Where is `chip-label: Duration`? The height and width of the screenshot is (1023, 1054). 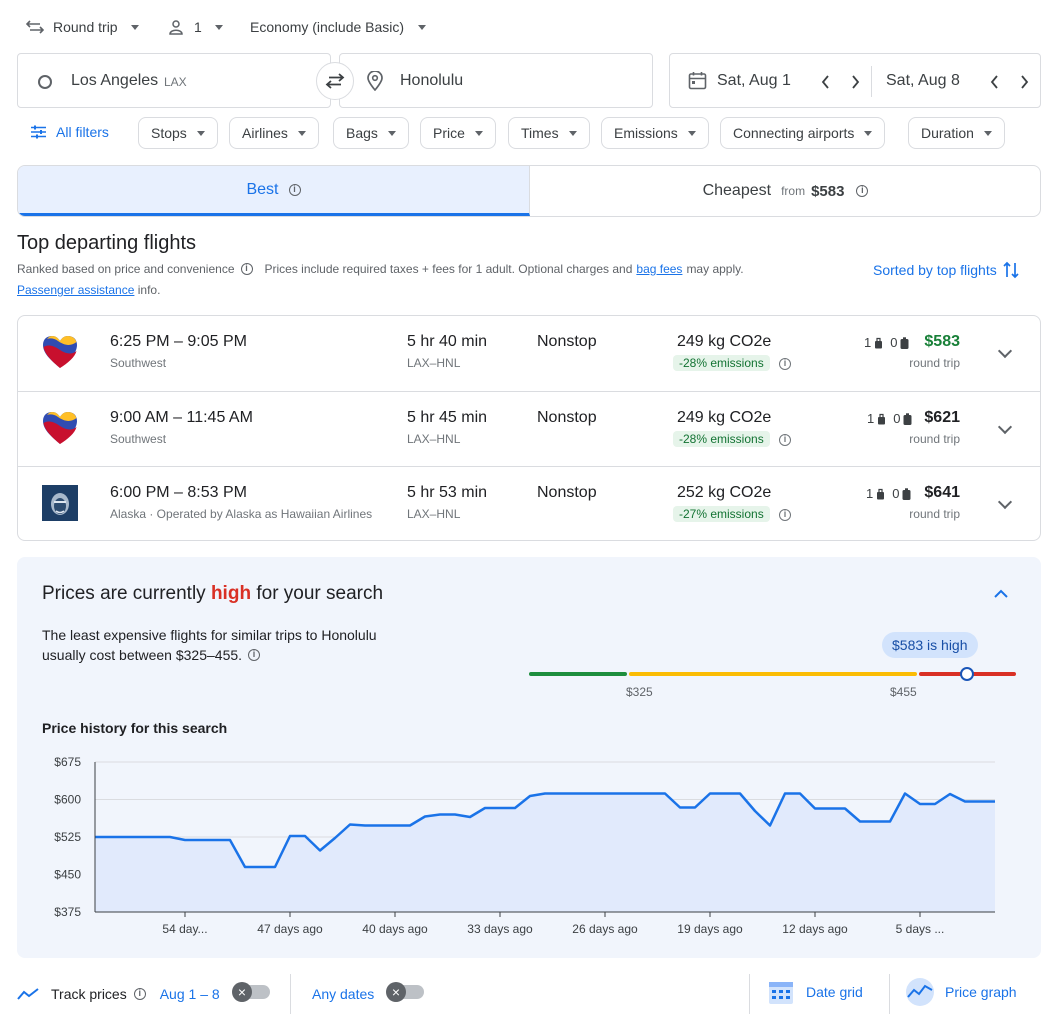
chip-label: Duration is located at coordinates (947, 133).